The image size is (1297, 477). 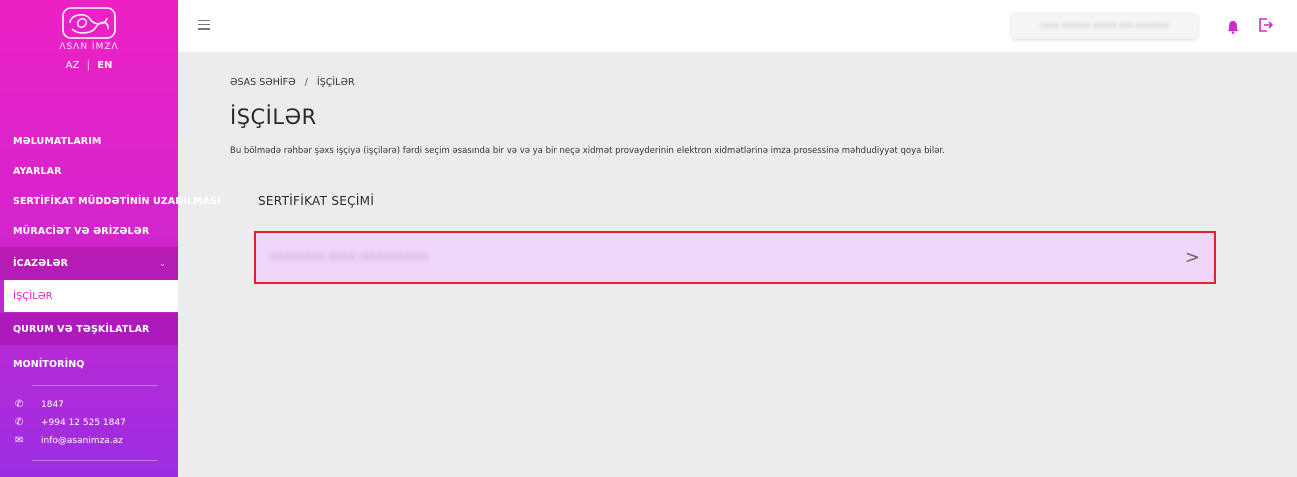 What do you see at coordinates (73, 65) in the screenshot?
I see `lang-az: AZ` at bounding box center [73, 65].